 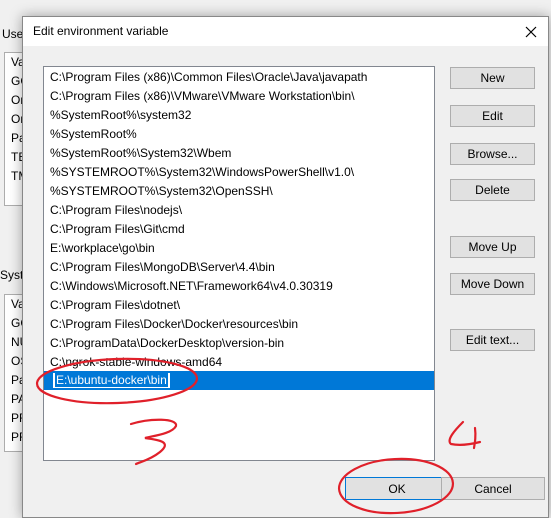 What do you see at coordinates (397, 488) in the screenshot?
I see `ok-button: OK` at bounding box center [397, 488].